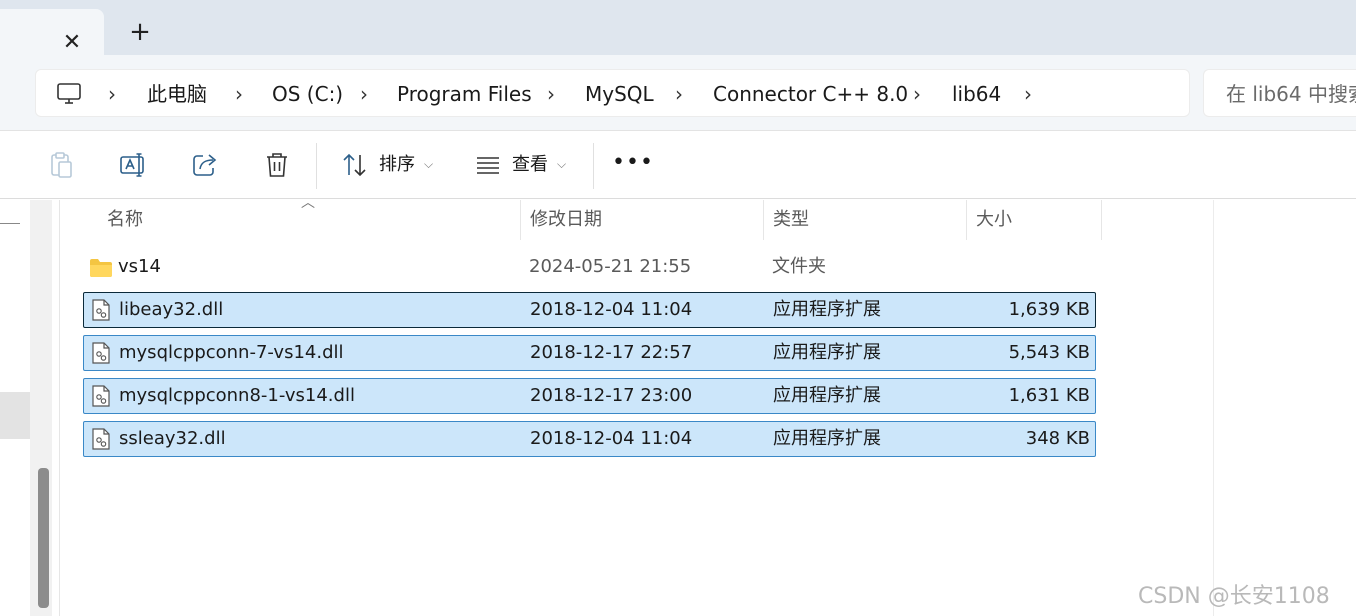 The height and width of the screenshot is (616, 1356). Describe the element at coordinates (72, 43) in the screenshot. I see `close-tab-icon: ✕` at that location.